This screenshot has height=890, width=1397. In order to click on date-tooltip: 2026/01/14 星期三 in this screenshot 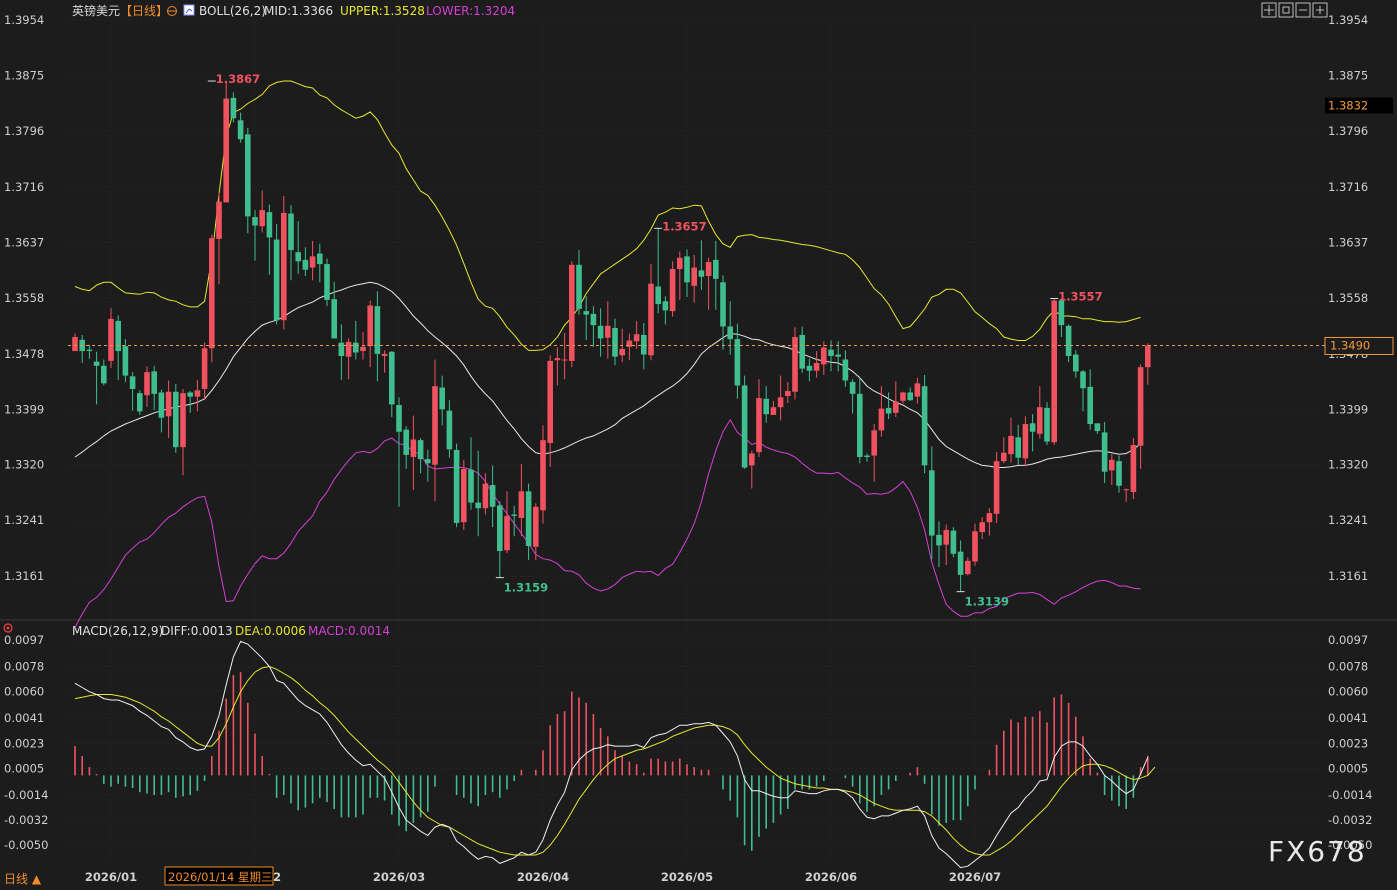, I will do `click(220, 877)`.